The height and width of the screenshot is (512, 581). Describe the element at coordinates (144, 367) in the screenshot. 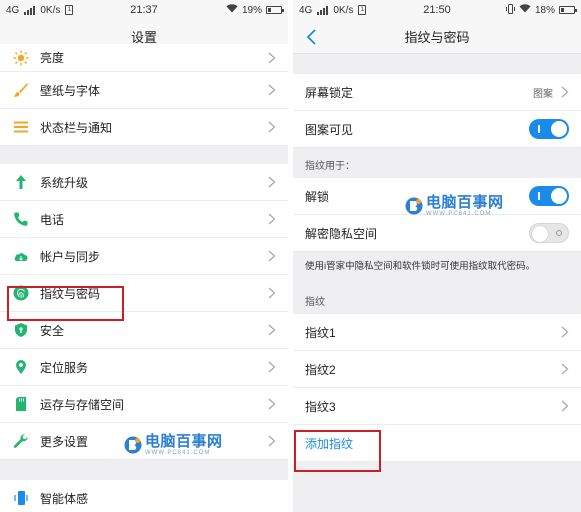

I see `settings-item-location: 定位服务` at that location.